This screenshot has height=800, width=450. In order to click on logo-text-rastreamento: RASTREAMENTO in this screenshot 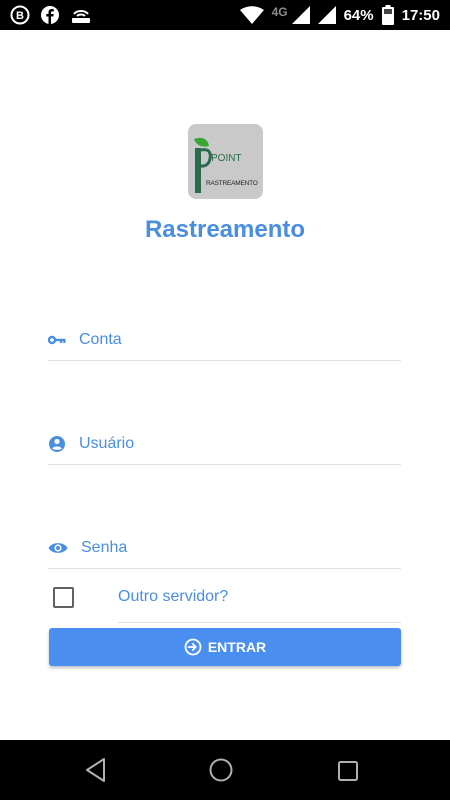, I will do `click(232, 183)`.